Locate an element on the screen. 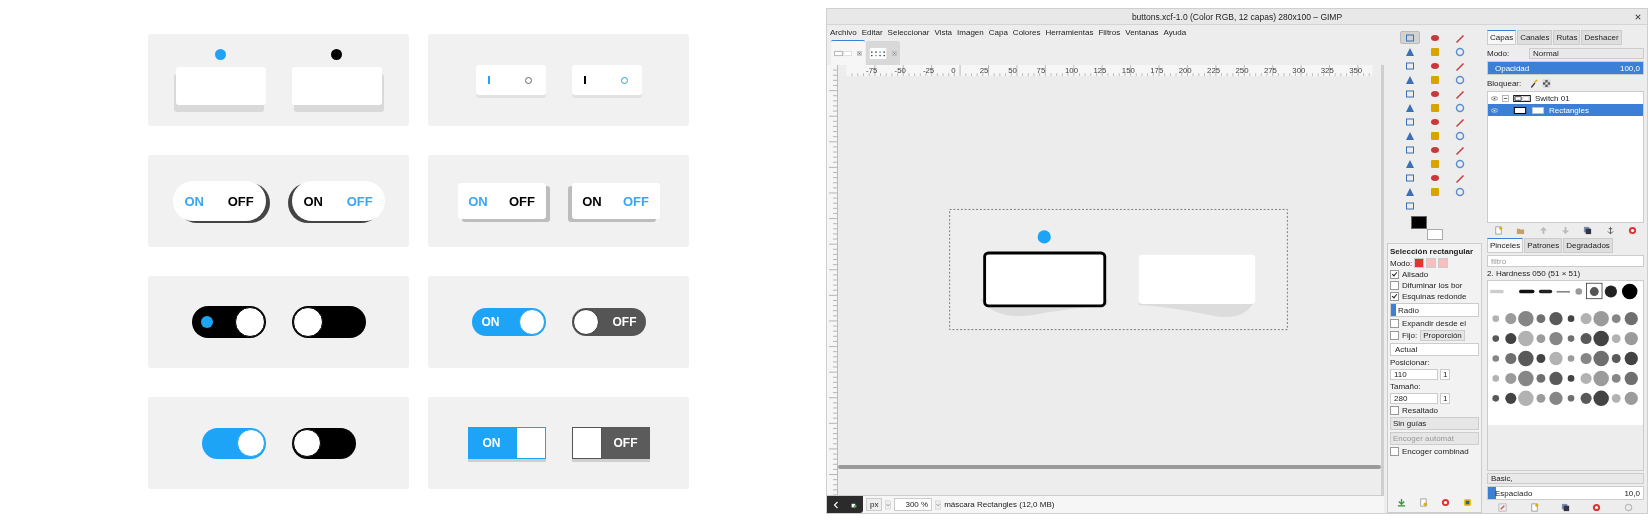  close-icon is located at coordinates (1638, 16).